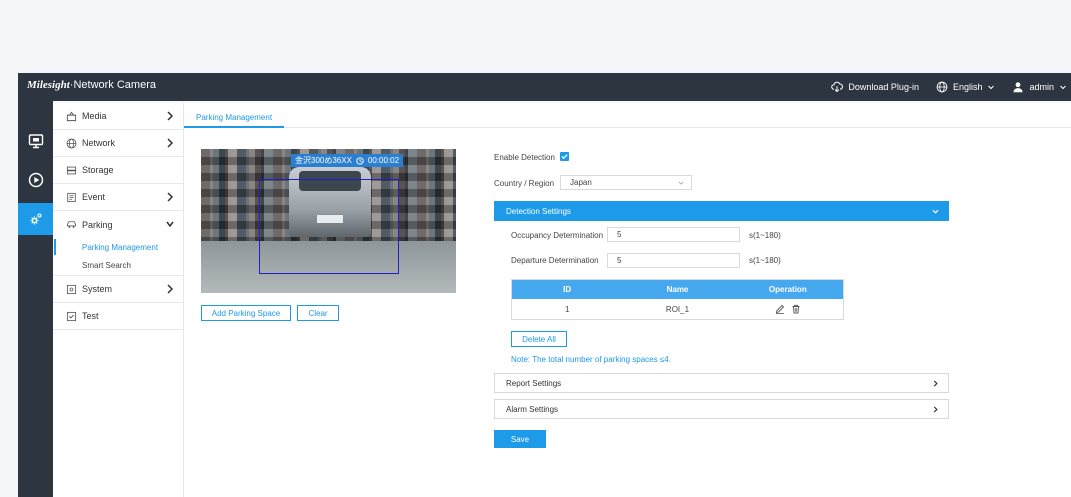  I want to click on country-region-value: Japan, so click(581, 182).